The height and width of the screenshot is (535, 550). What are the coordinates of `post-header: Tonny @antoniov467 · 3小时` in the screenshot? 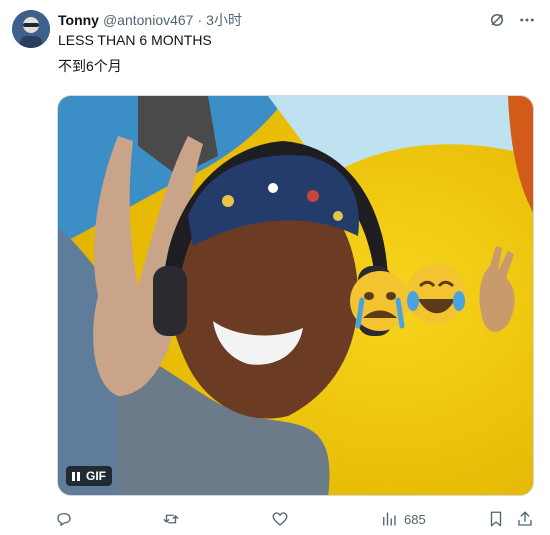 It's located at (297, 20).